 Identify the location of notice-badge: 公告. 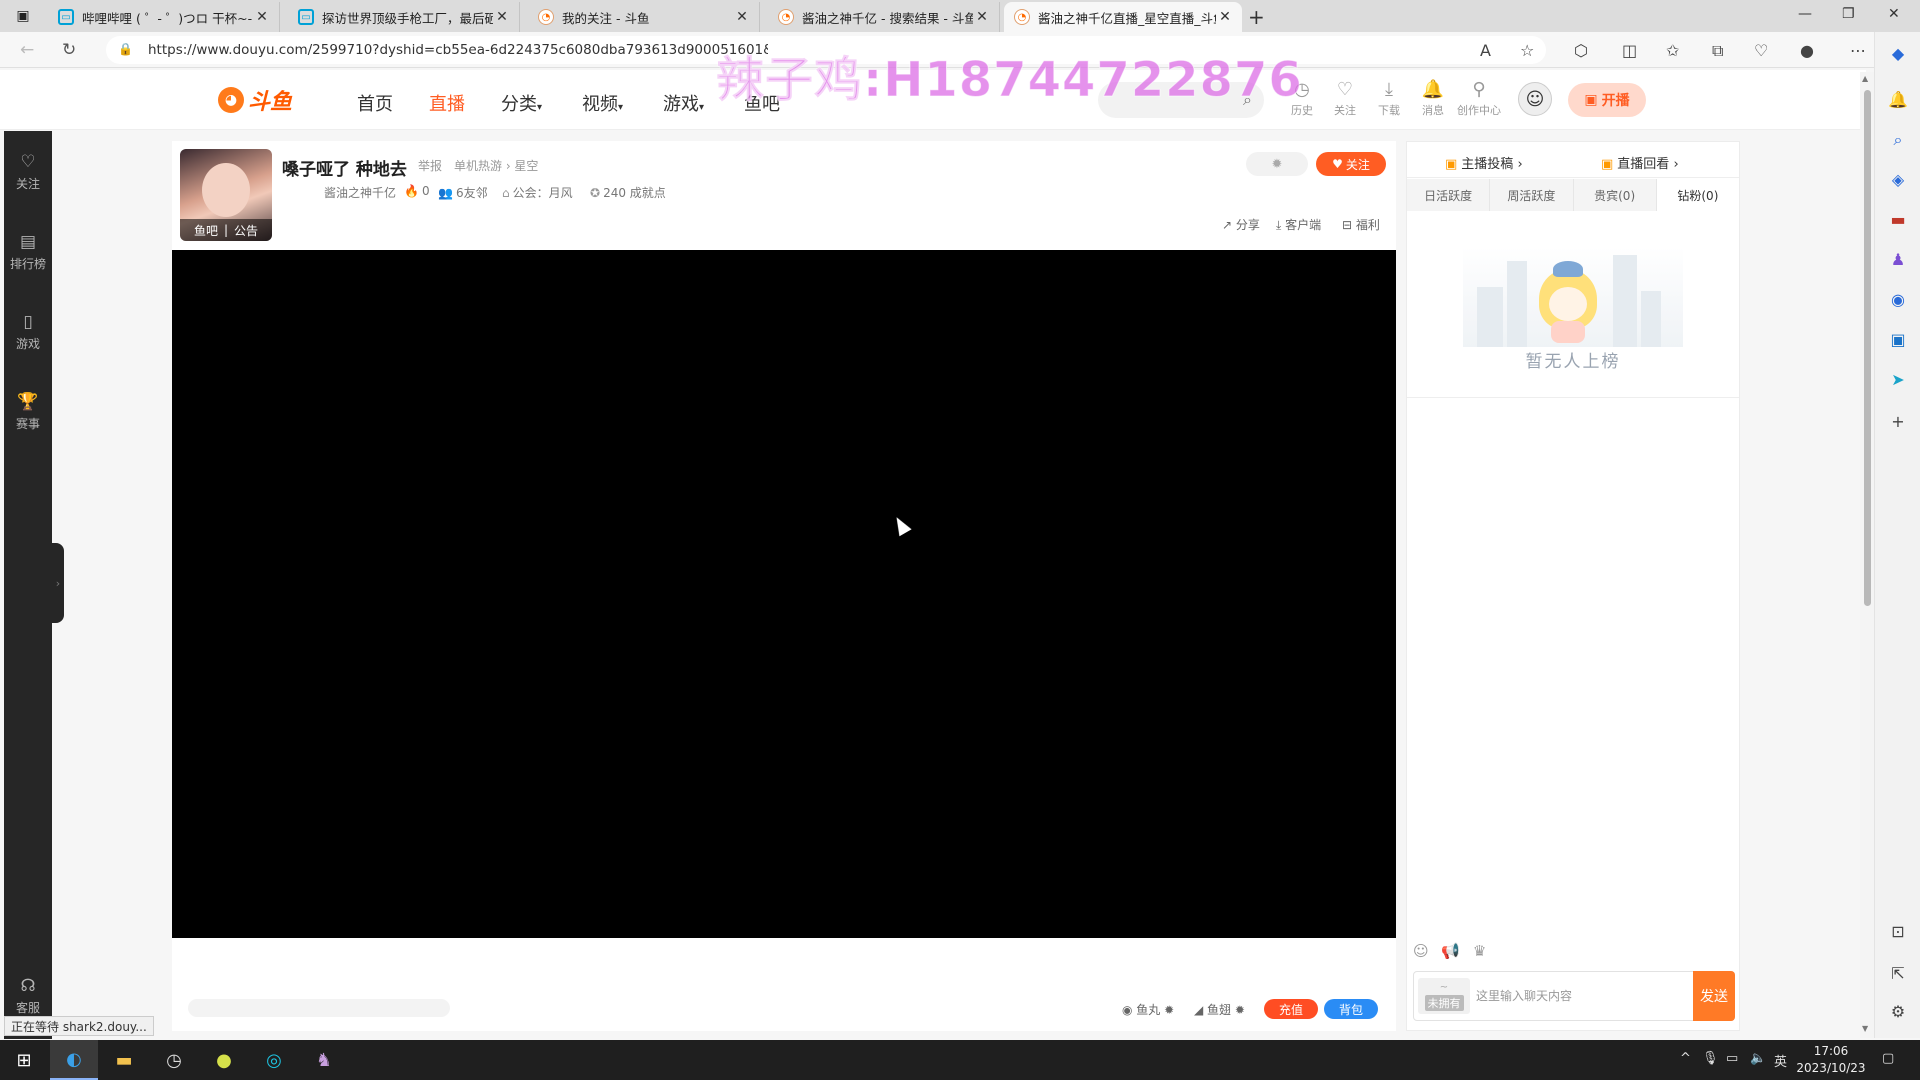
(246, 230).